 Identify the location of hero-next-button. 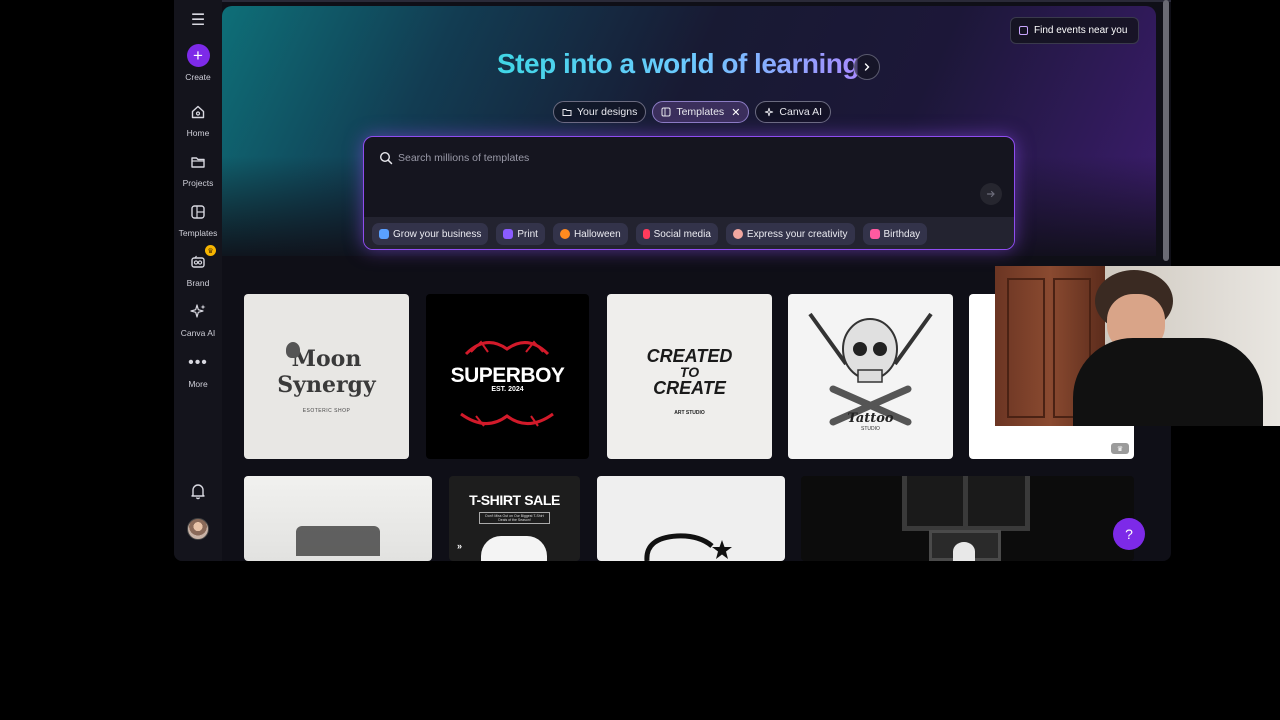
(867, 67).